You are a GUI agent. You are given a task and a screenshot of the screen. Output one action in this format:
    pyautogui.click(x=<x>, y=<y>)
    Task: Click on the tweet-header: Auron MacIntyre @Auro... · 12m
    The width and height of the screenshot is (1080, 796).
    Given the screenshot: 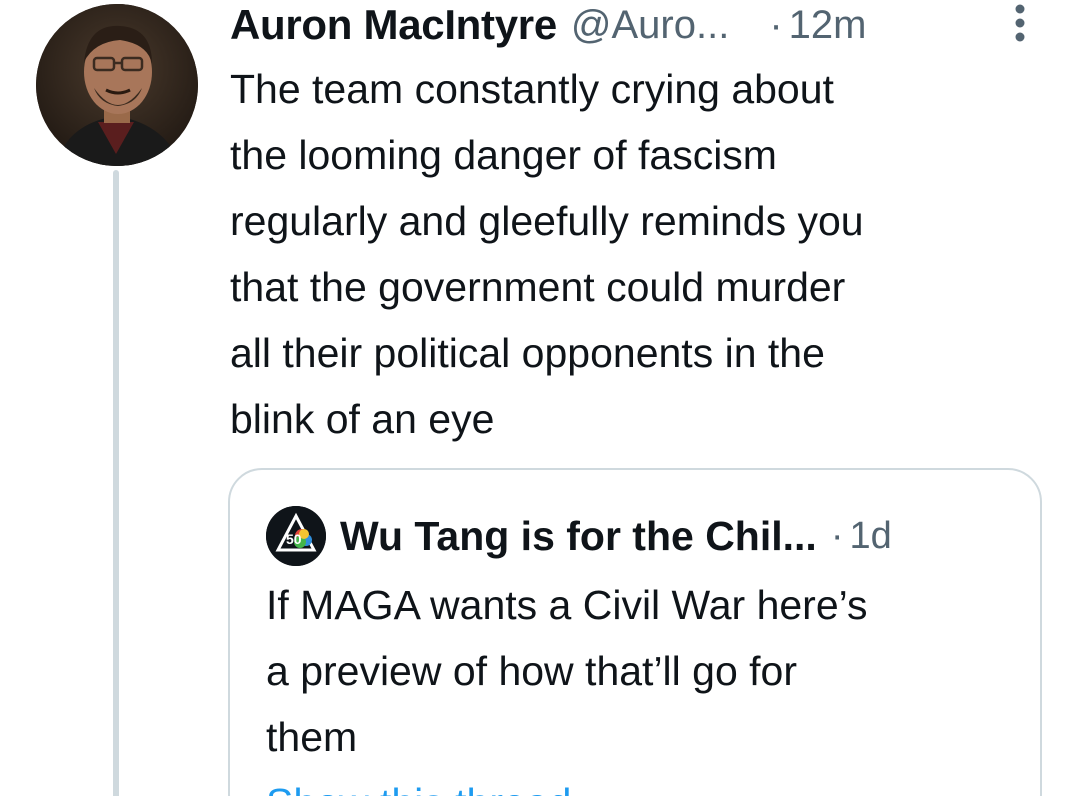 What is the action you would take?
    pyautogui.click(x=635, y=25)
    